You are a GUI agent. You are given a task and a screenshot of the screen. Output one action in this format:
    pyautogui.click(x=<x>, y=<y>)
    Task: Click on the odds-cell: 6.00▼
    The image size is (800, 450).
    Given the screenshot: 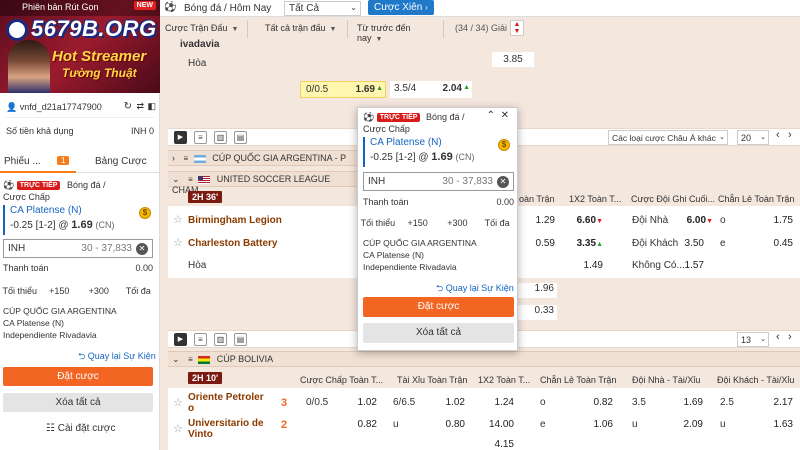 What is the action you would take?
    pyautogui.click(x=695, y=220)
    